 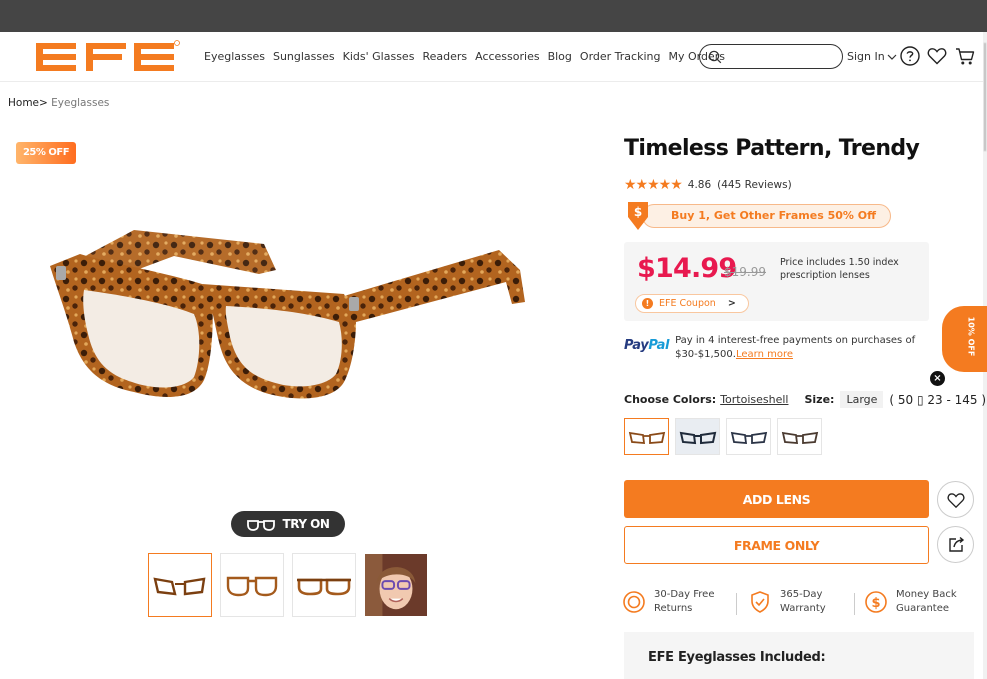 What do you see at coordinates (910, 602) in the screenshot?
I see `perk-money-back: $ Money Back Guarantee` at bounding box center [910, 602].